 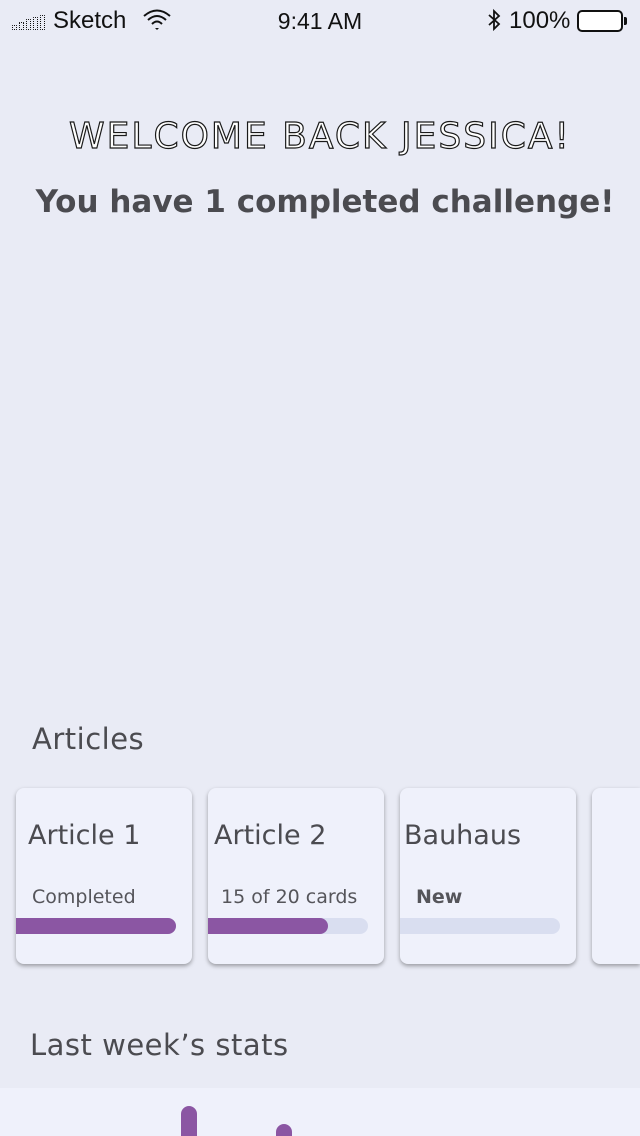 I want to click on articles-section-title: Articles, so click(x=88, y=739).